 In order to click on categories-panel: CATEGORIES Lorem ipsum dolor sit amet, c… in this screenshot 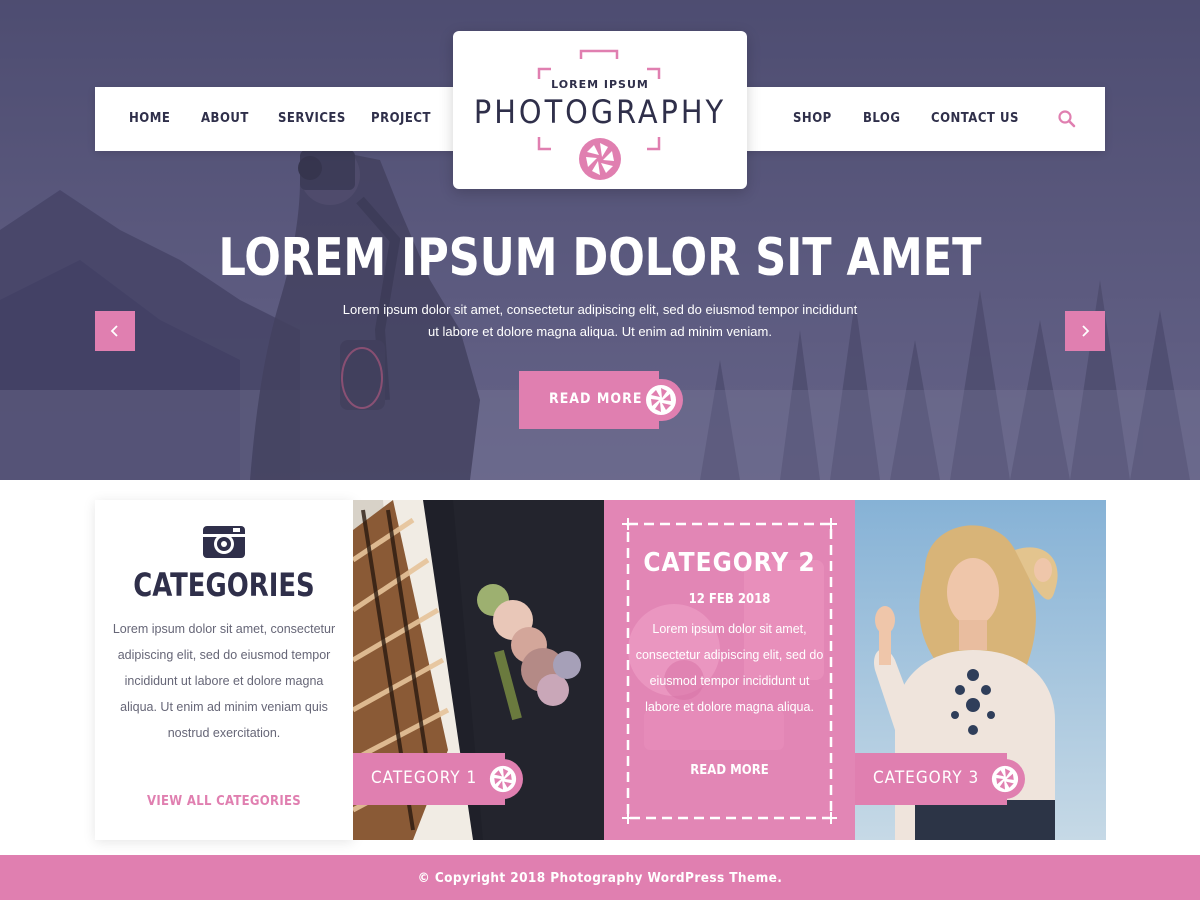, I will do `click(224, 670)`.